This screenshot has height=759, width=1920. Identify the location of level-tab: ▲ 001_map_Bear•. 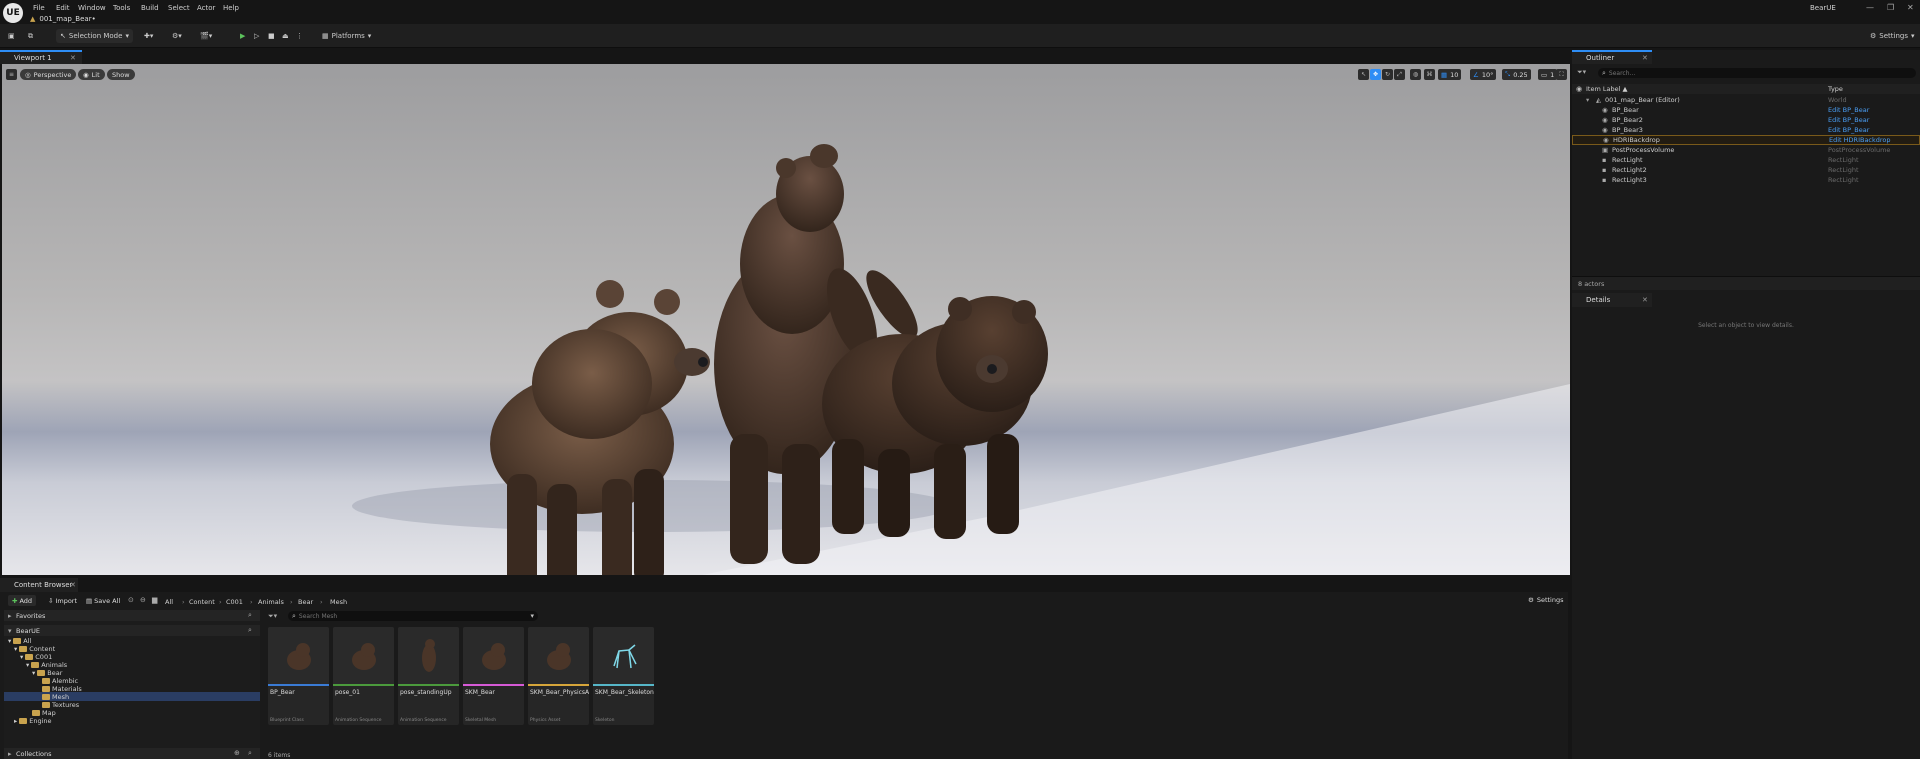
(63, 19).